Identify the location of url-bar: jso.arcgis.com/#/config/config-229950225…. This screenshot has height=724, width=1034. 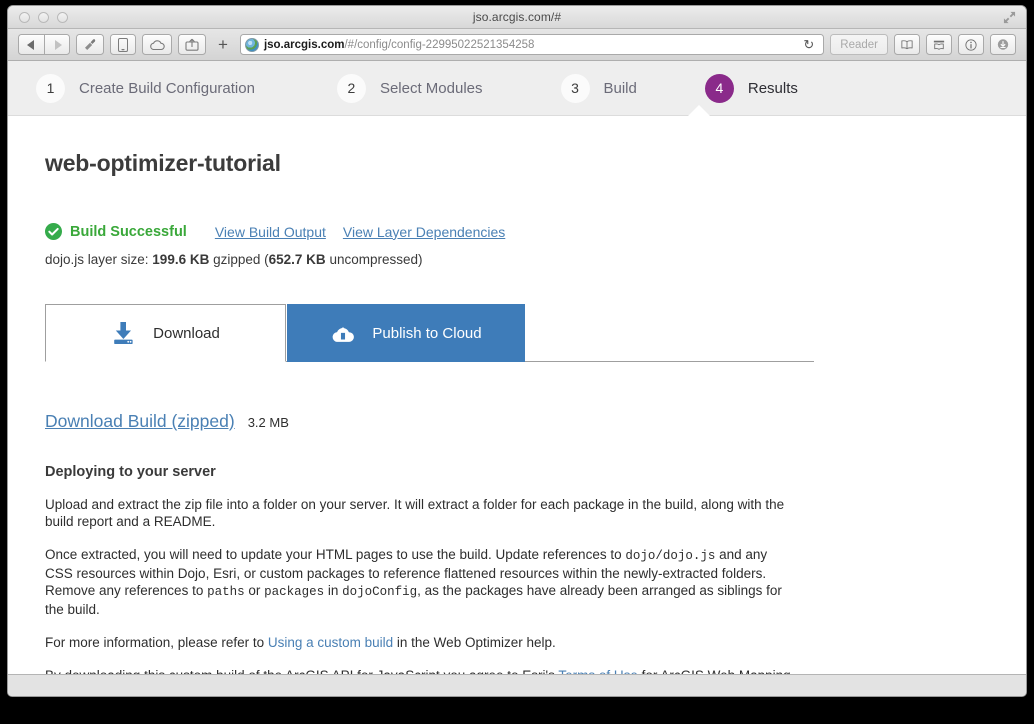
(532, 44).